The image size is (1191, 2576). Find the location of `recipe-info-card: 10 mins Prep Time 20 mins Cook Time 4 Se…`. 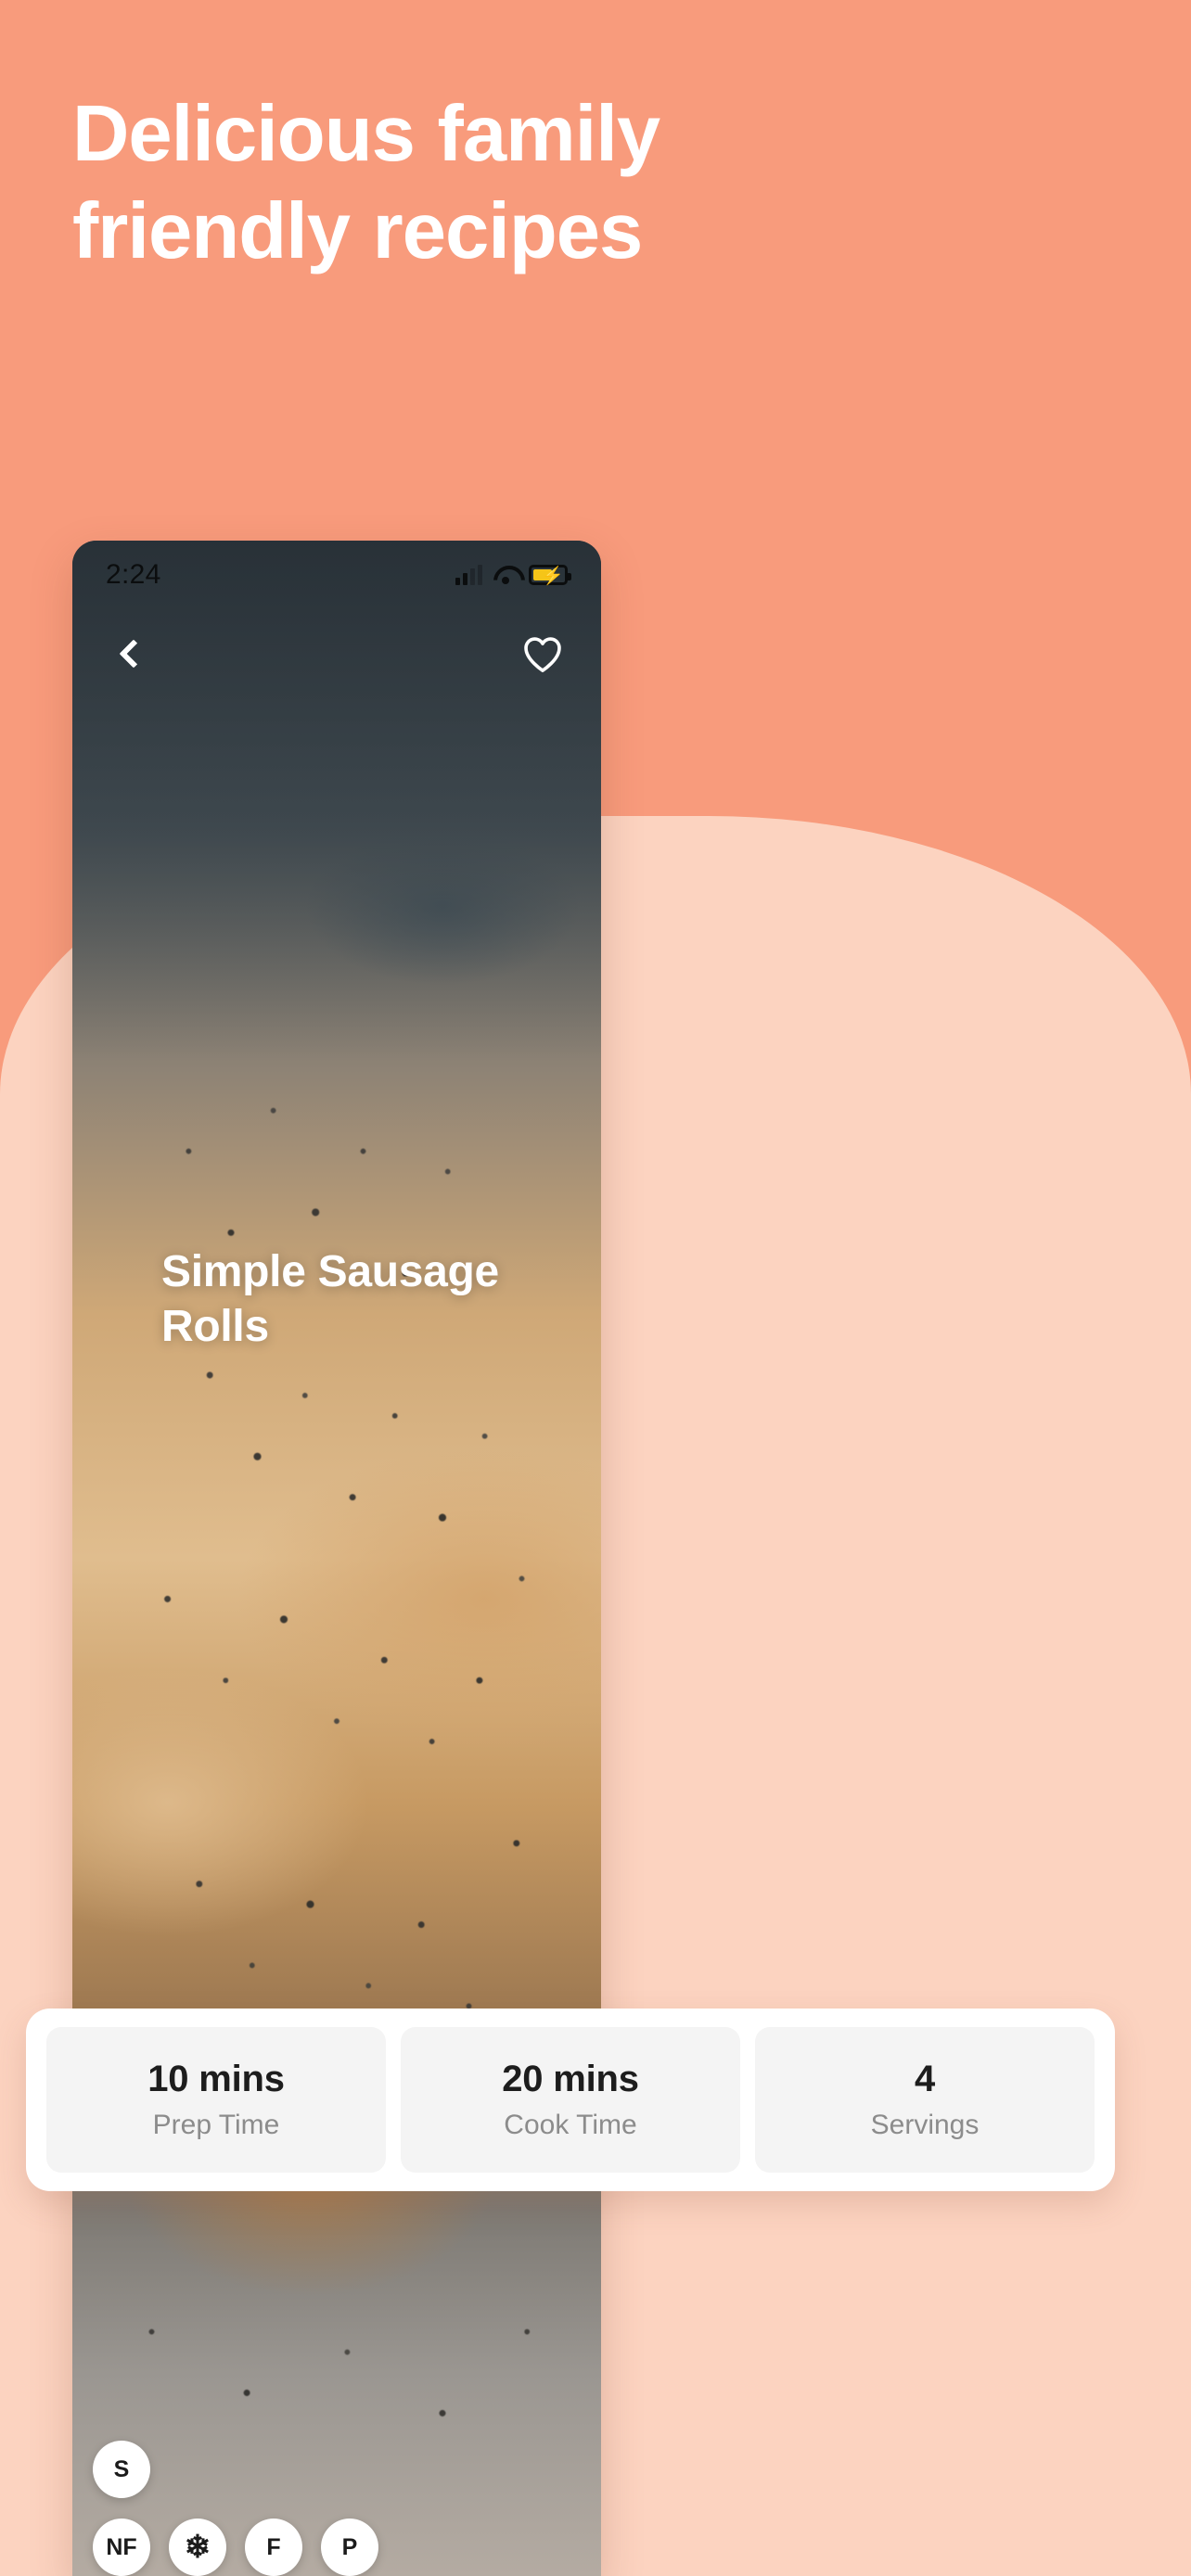

recipe-info-card: 10 mins Prep Time 20 mins Cook Time 4 Se… is located at coordinates (571, 2100).